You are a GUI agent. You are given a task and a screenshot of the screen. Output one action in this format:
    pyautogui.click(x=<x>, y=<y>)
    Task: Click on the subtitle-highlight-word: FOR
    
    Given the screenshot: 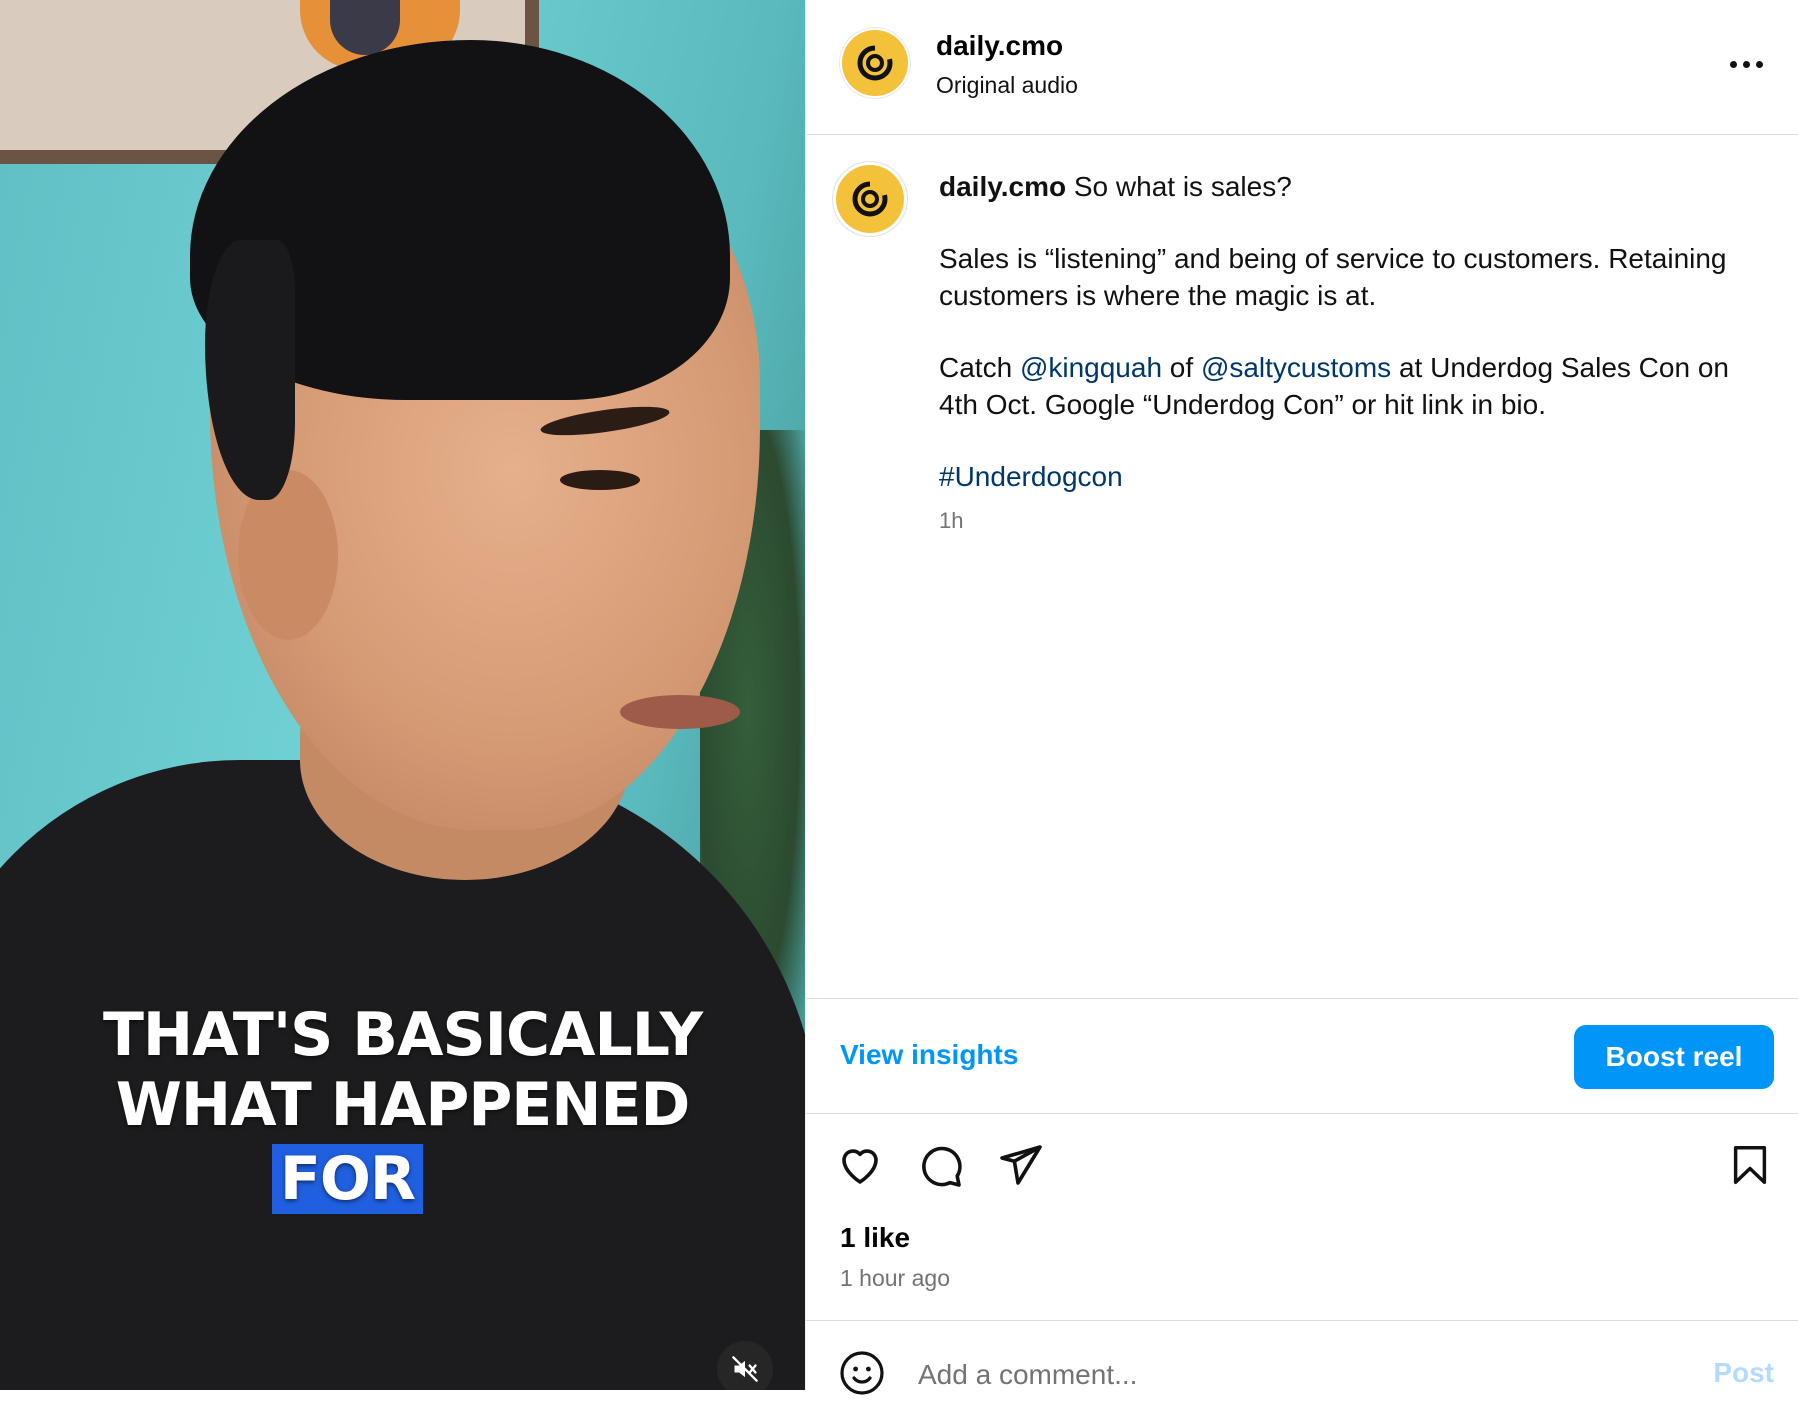 What is the action you would take?
    pyautogui.click(x=347, y=1179)
    